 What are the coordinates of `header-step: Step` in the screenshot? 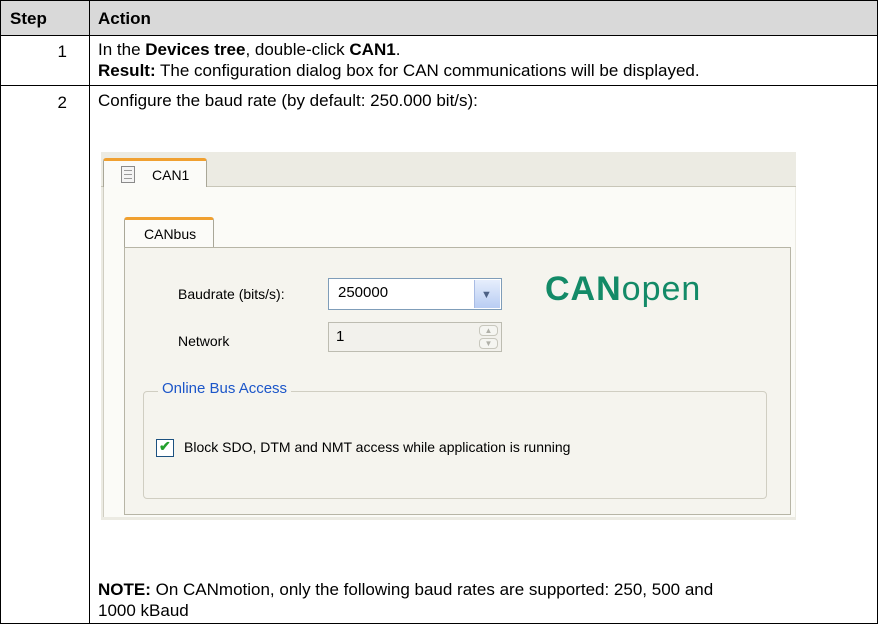 It's located at (28, 18).